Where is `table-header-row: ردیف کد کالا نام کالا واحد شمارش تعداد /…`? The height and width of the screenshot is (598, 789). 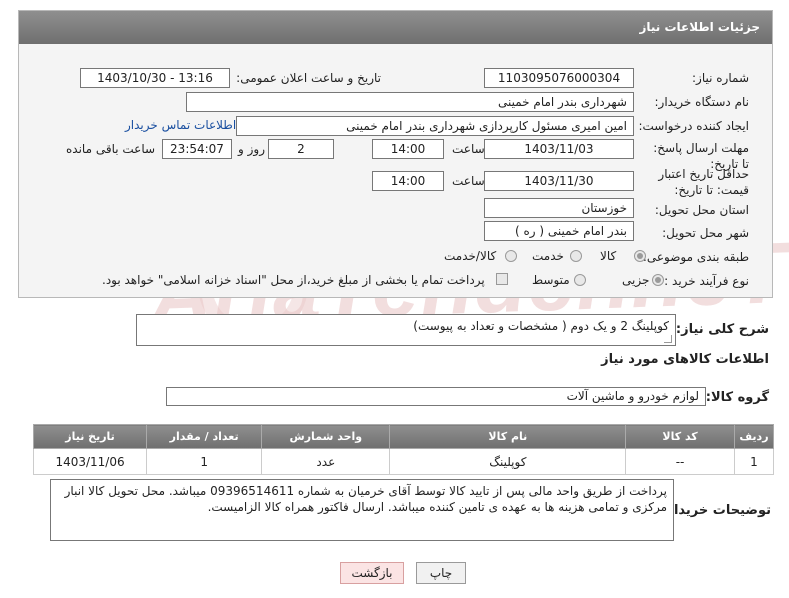 table-header-row: ردیف کد کالا نام کالا واحد شمارش تعداد /… is located at coordinates (403, 436).